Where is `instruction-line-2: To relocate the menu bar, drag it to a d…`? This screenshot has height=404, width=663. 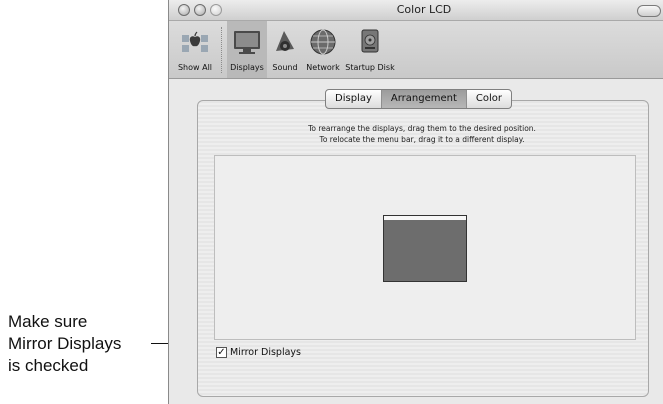
instruction-line-2: To relocate the menu bar, drag it to a d… is located at coordinates (422, 139).